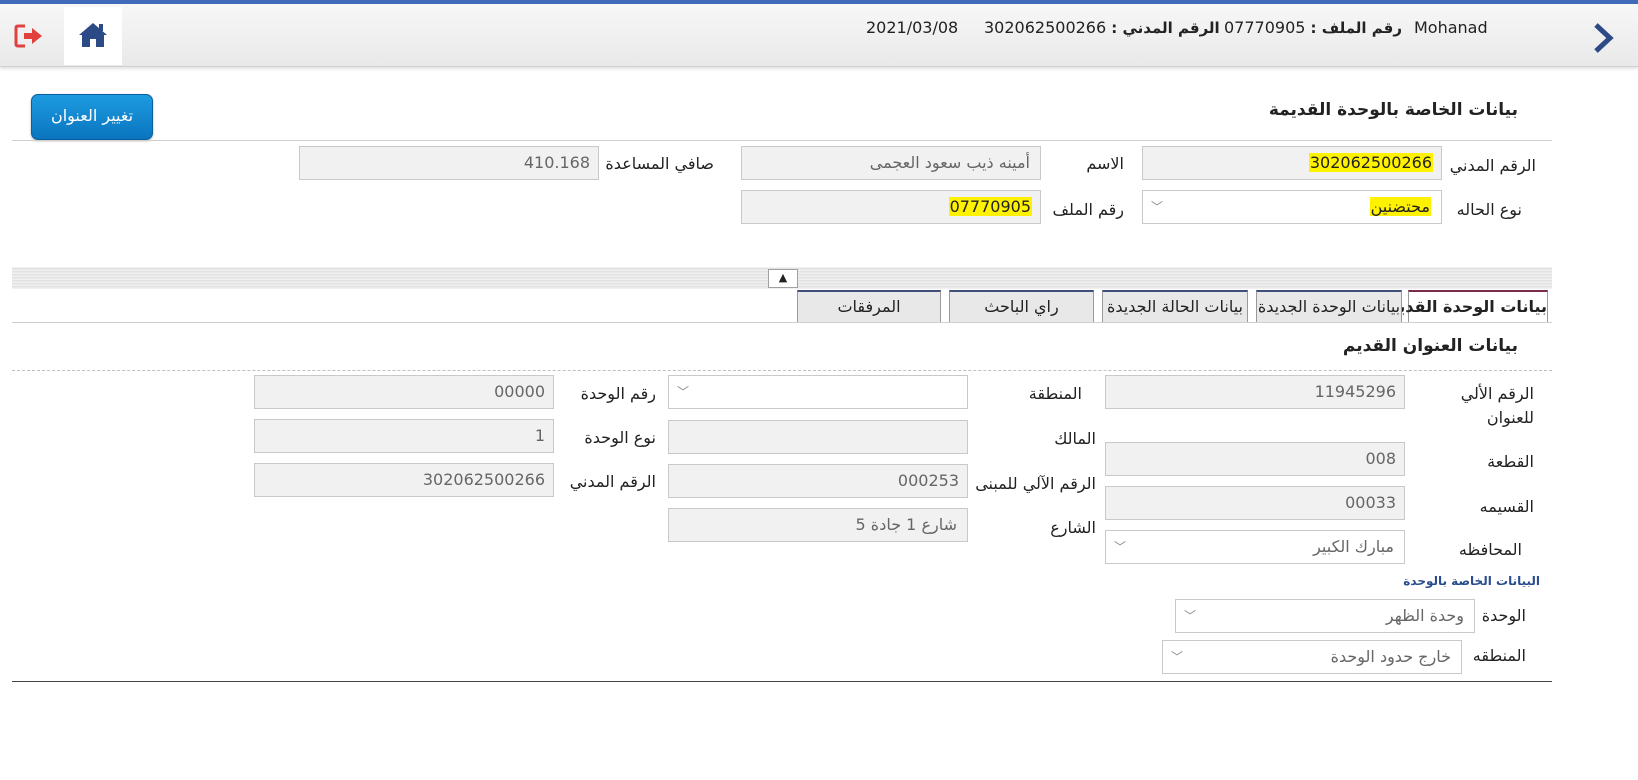 This screenshot has width=1638, height=780. Describe the element at coordinates (1497, 405) in the screenshot. I see `auto-address-label: الرقم الألي للعنوان` at that location.